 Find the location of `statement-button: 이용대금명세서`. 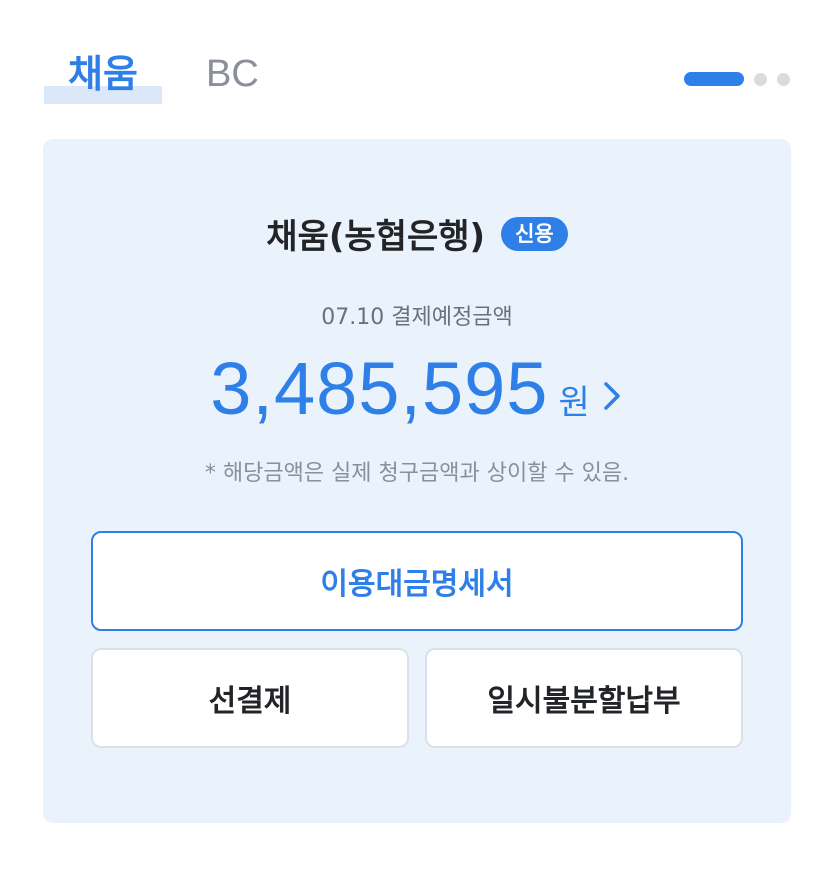

statement-button: 이용대금명세서 is located at coordinates (417, 581).